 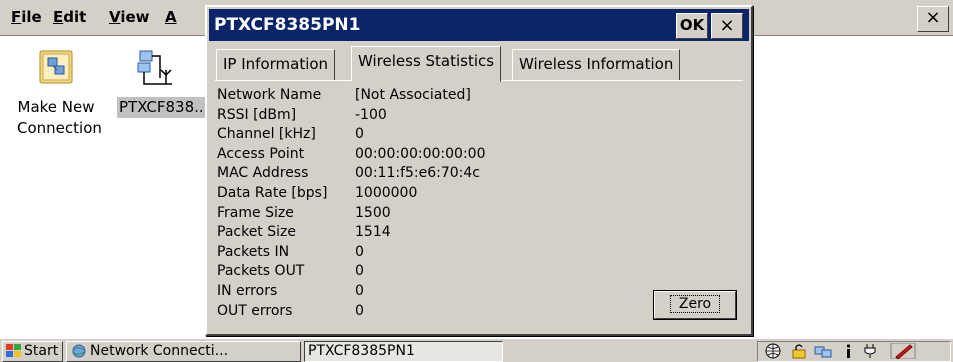 What do you see at coordinates (371, 114) in the screenshot?
I see `stat-value: -100` at bounding box center [371, 114].